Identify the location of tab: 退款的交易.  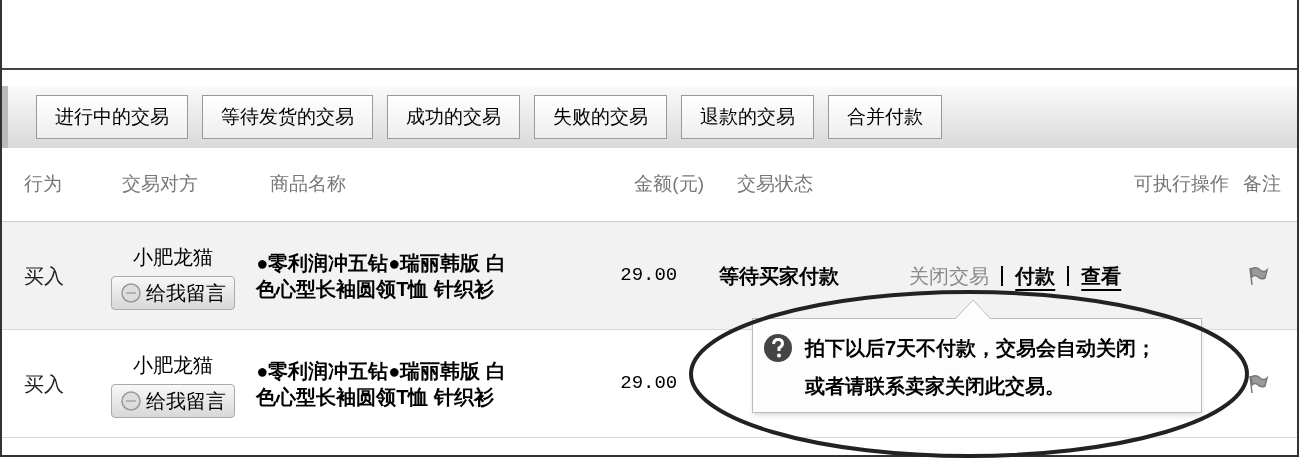
(747, 117).